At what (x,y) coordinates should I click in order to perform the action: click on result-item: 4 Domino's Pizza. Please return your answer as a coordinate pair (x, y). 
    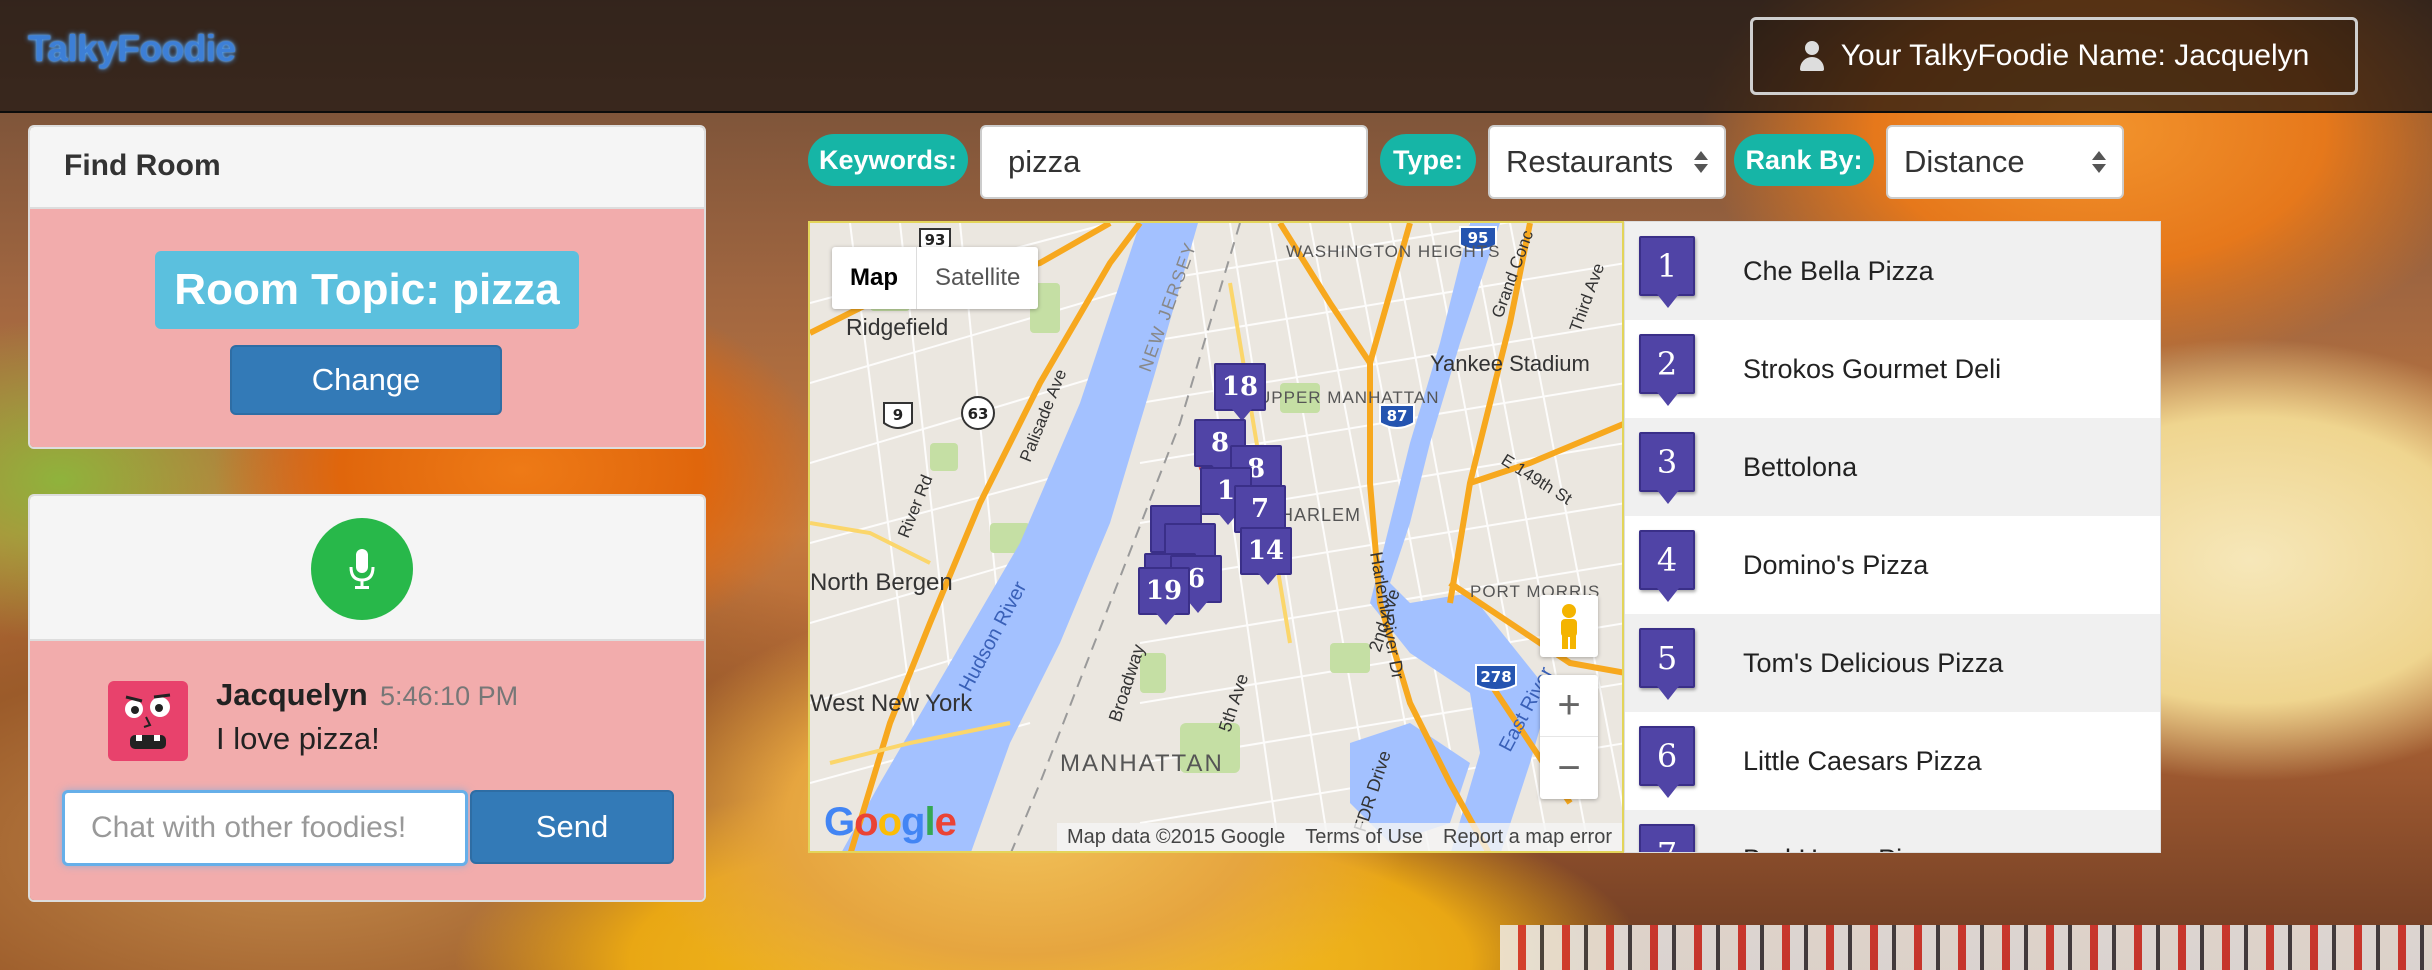
    Looking at the image, I should click on (1892, 565).